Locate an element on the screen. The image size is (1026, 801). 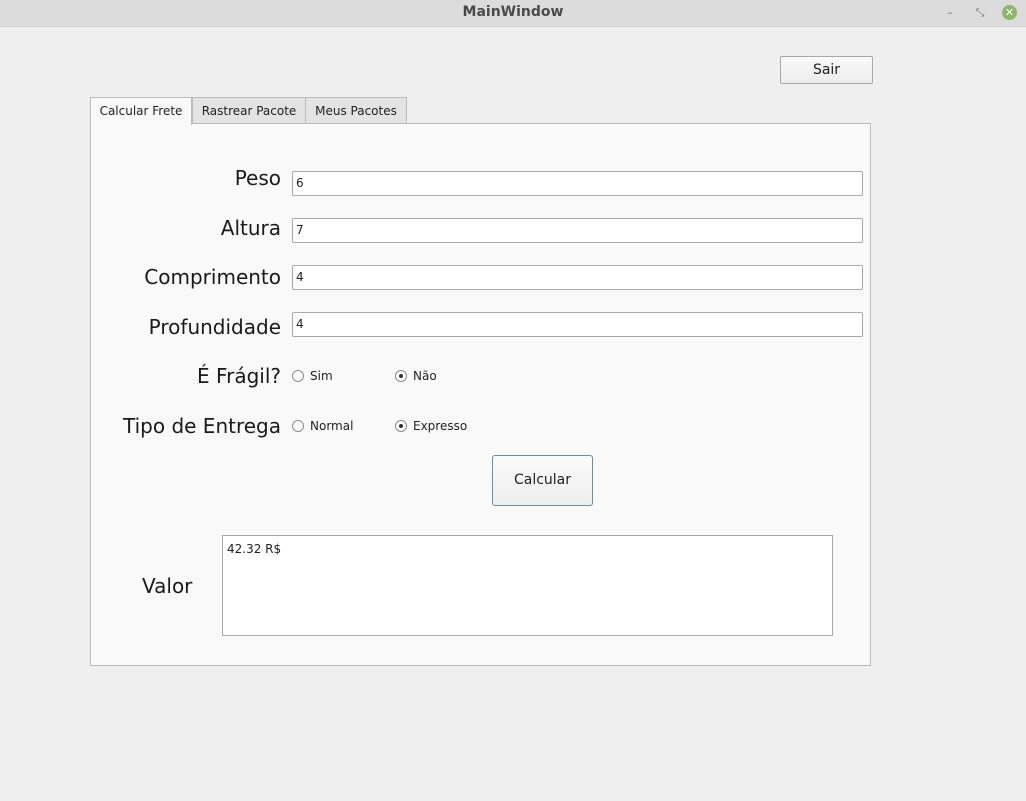
altura-input: 7 is located at coordinates (577, 230).